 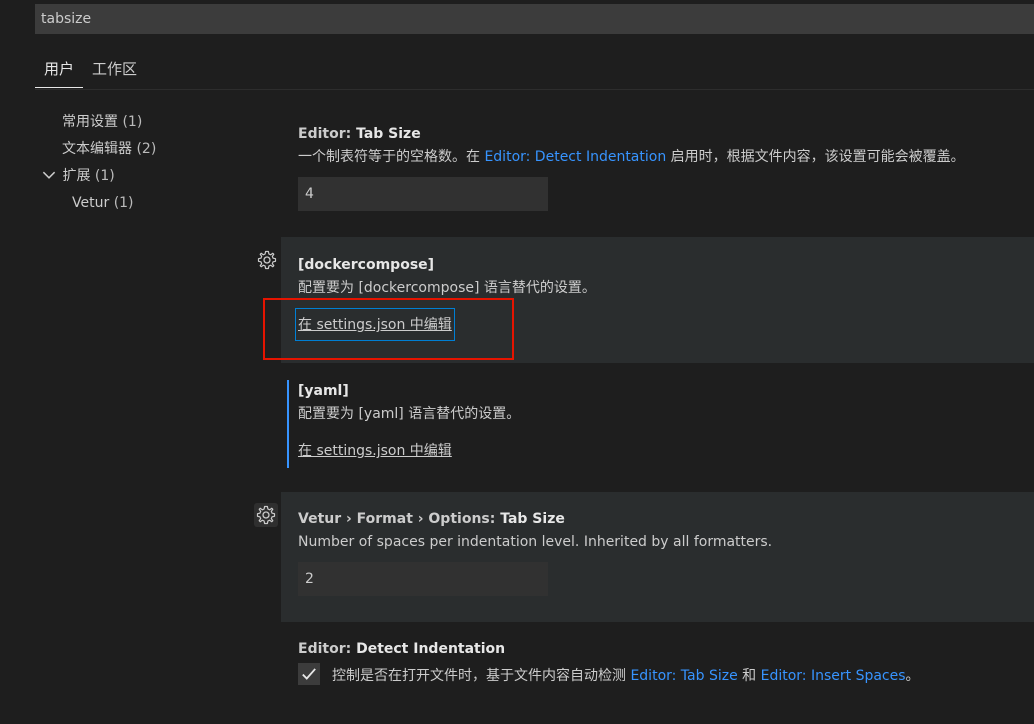 What do you see at coordinates (146, 149) in the screenshot?
I see `toc-item-count: (2)` at bounding box center [146, 149].